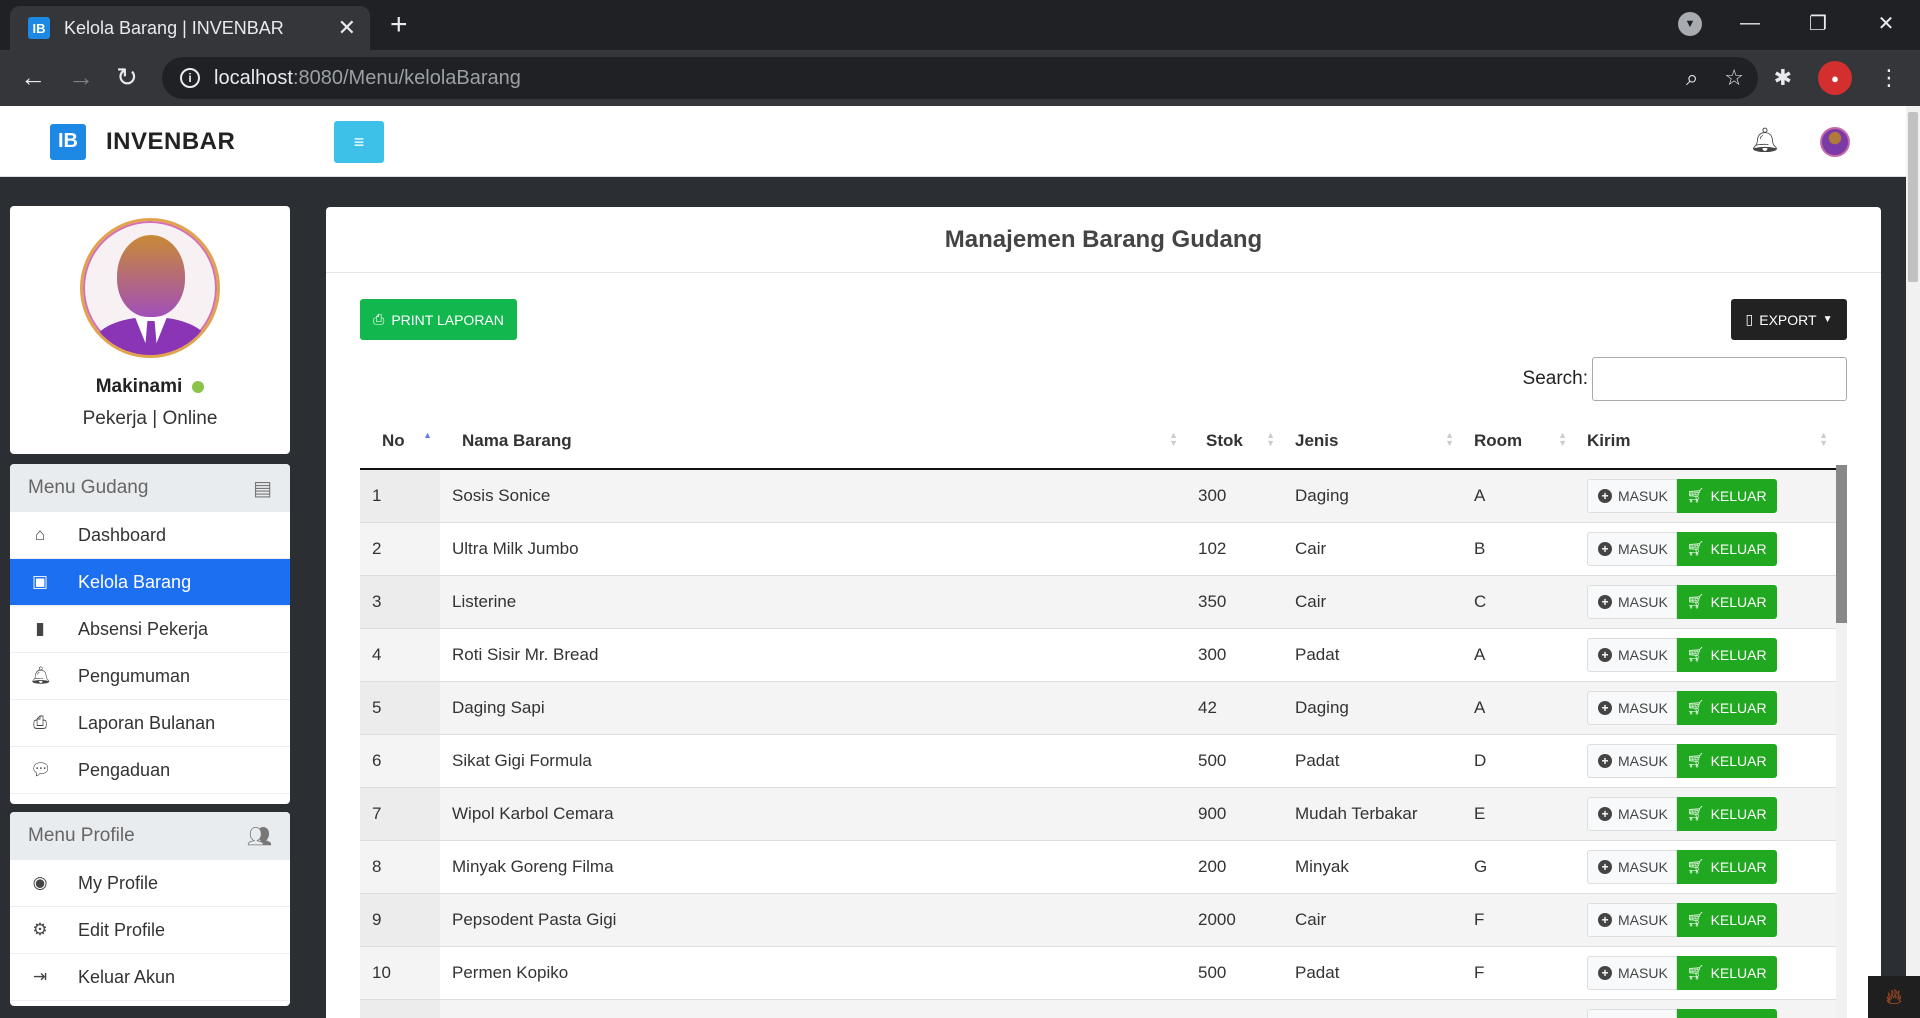 This screenshot has width=1920, height=1018. What do you see at coordinates (1783, 78) in the screenshot?
I see `extensions-icon: ✱` at bounding box center [1783, 78].